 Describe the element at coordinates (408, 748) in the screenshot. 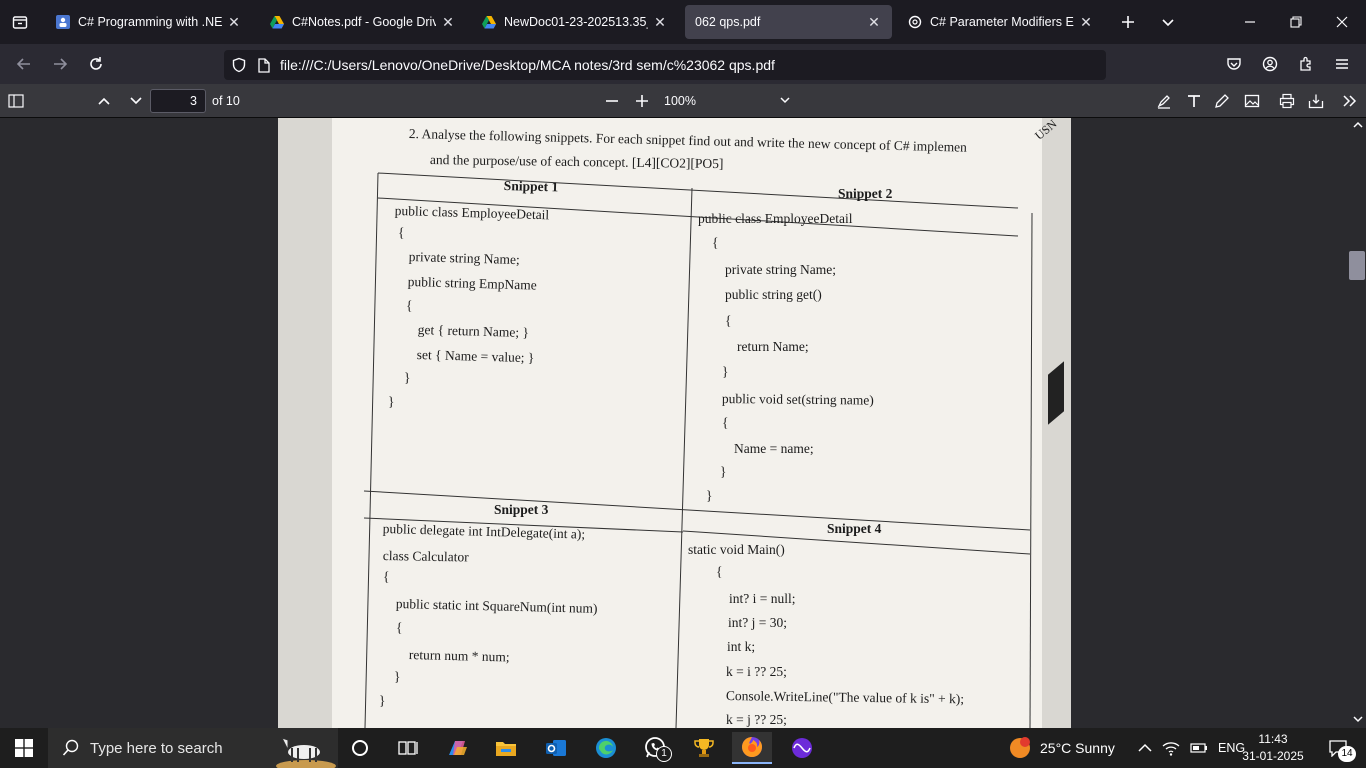

I see `task-view-icon` at that location.